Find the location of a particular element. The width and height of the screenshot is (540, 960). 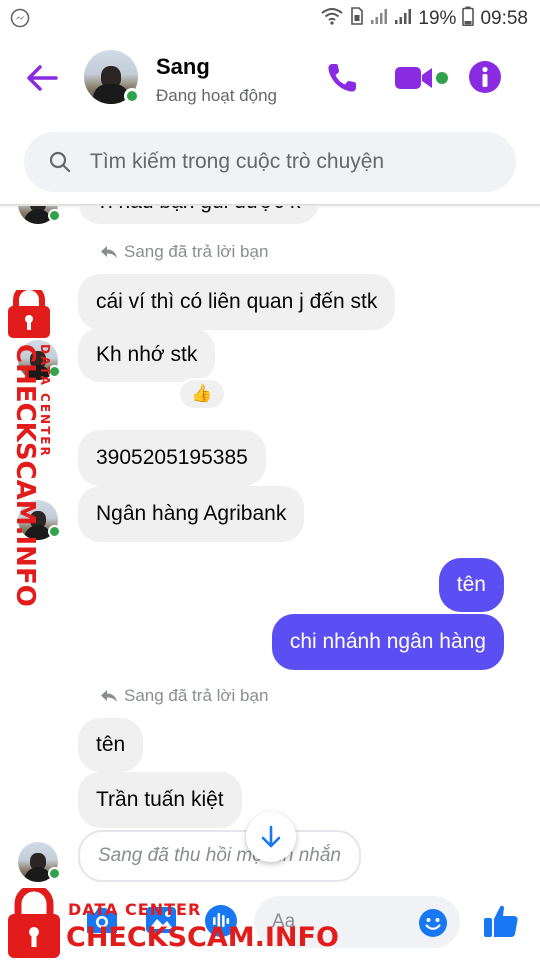

back-arrow-icon is located at coordinates (42, 78).